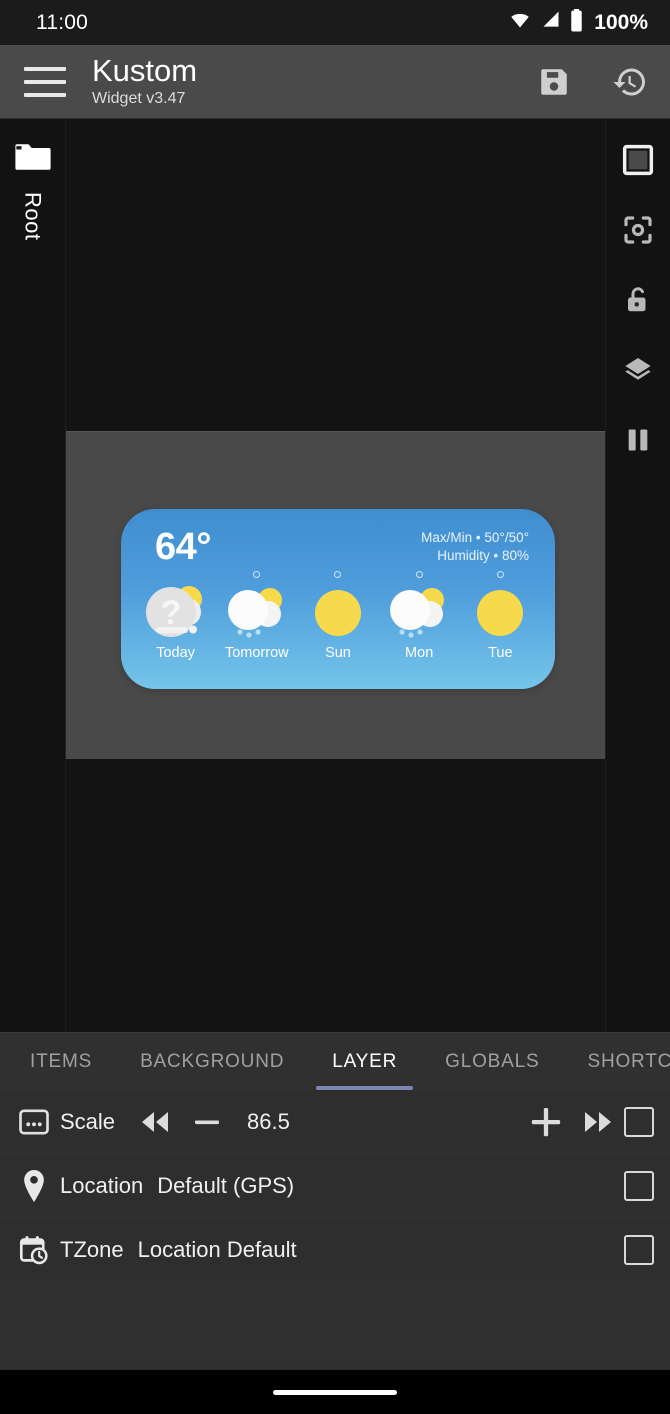 This screenshot has height=1414, width=670. Describe the element at coordinates (419, 653) in the screenshot. I see `forecast-label: Mon` at that location.